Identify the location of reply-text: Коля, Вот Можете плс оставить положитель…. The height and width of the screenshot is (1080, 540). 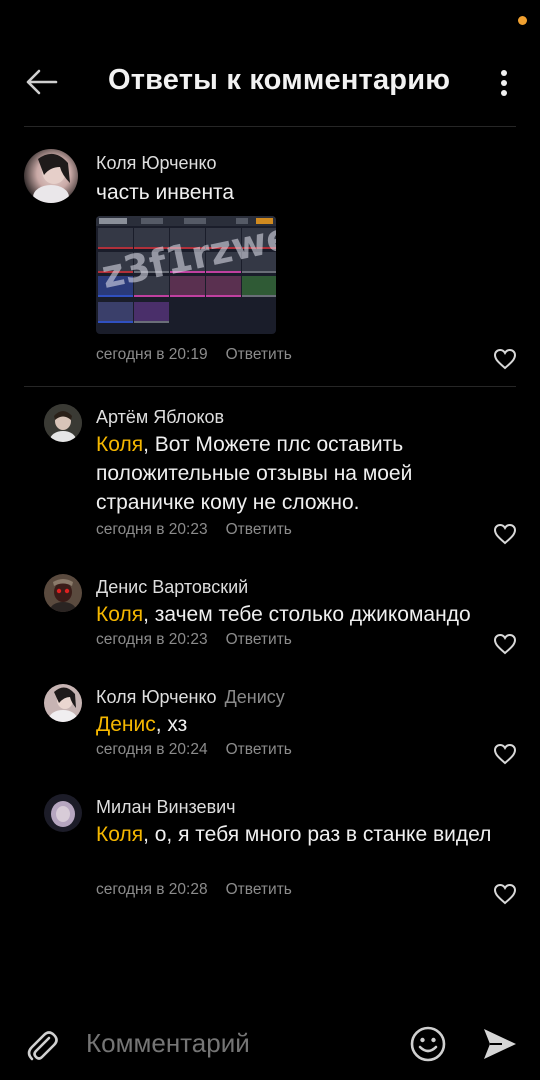
(254, 473).